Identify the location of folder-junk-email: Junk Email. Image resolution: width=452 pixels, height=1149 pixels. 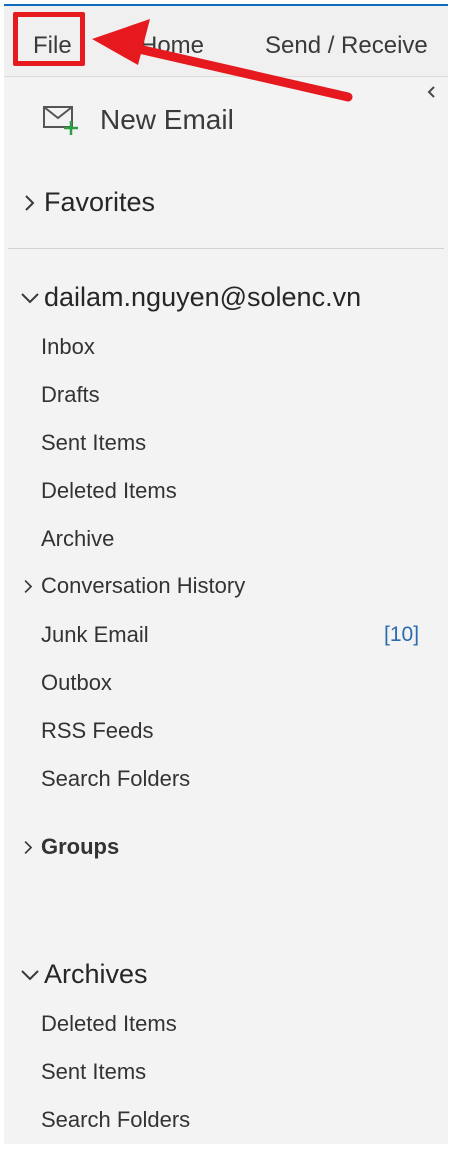
(95, 635).